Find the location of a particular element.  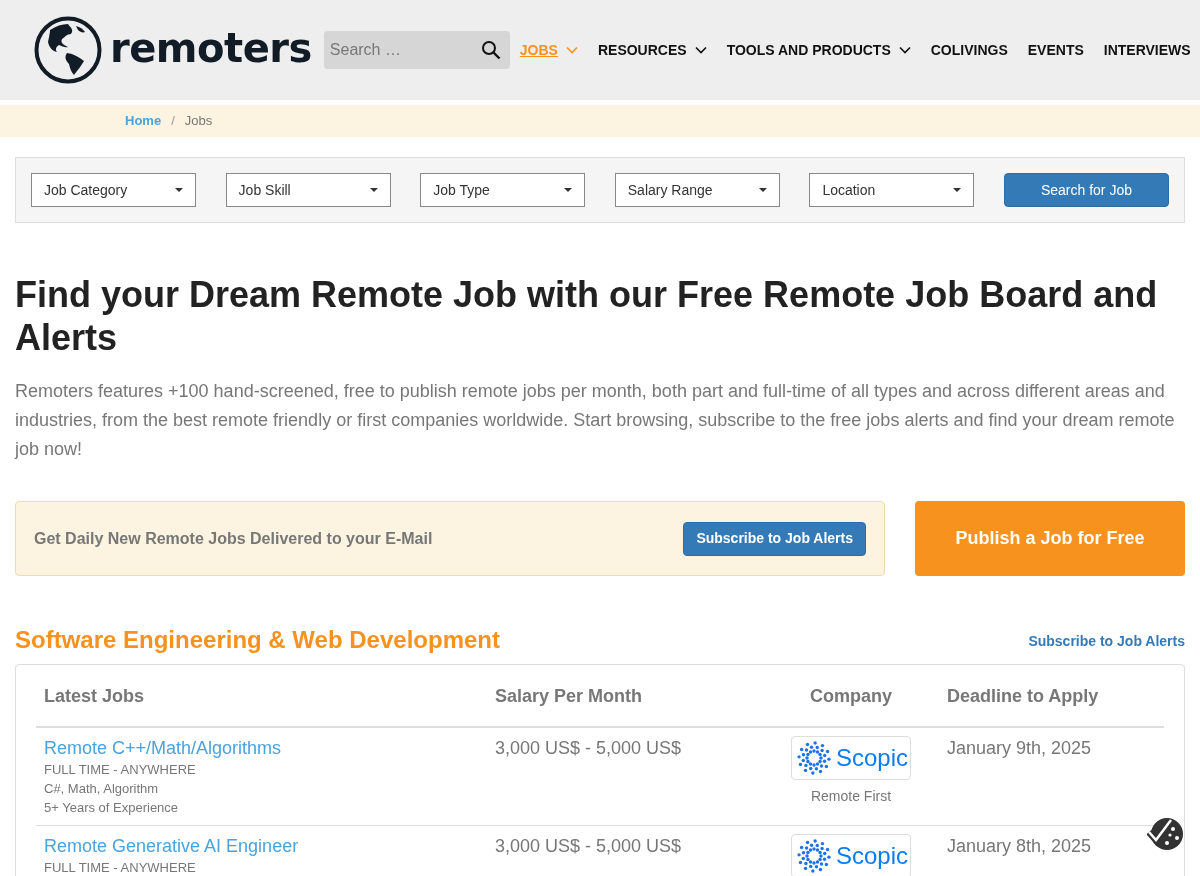

deadline-cell-text: January 9th, 2025 is located at coordinates (1019, 748).